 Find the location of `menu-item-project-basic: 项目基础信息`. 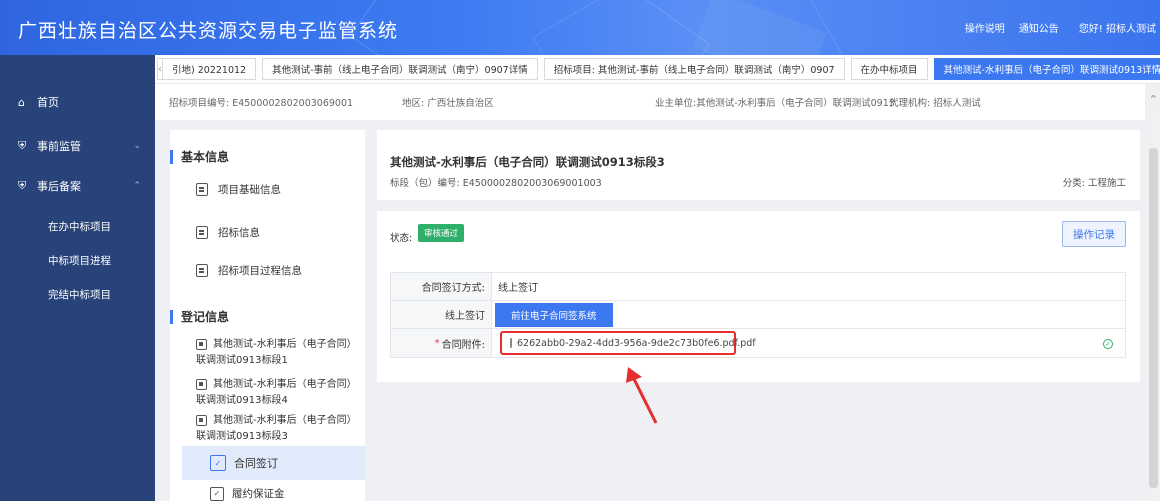

menu-item-project-basic: 项目基础信息 is located at coordinates (238, 189).